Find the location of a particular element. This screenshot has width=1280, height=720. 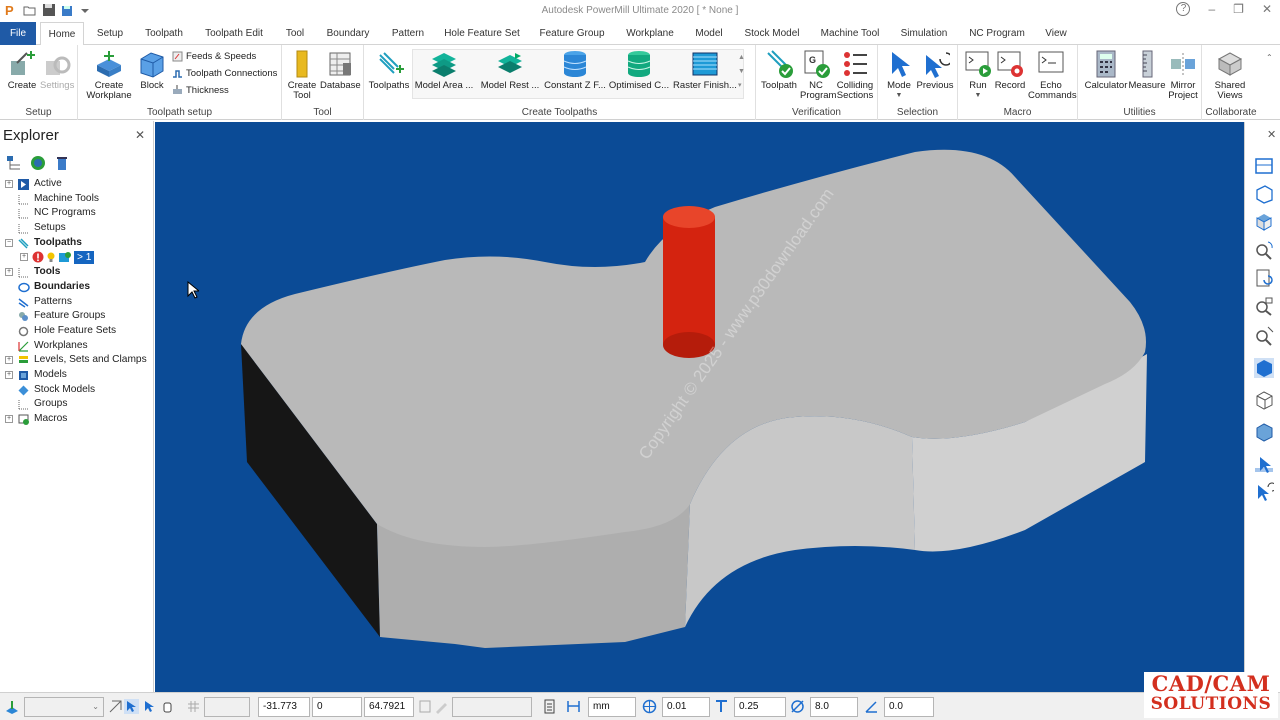

wireframe-view-icon is located at coordinates (1264, 400).